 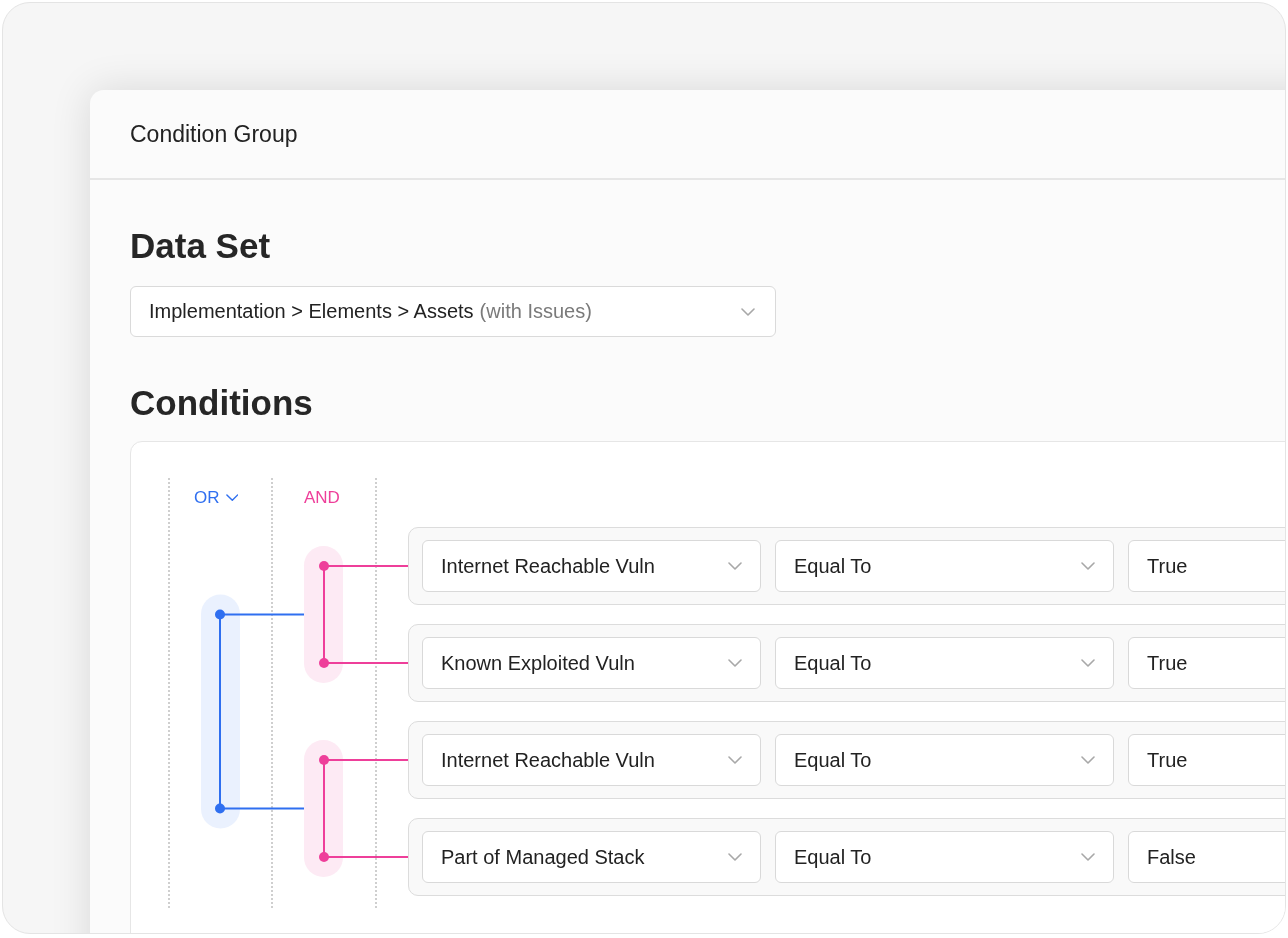 What do you see at coordinates (220, 498) in the screenshot?
I see `or-operator-dropdown: OR` at bounding box center [220, 498].